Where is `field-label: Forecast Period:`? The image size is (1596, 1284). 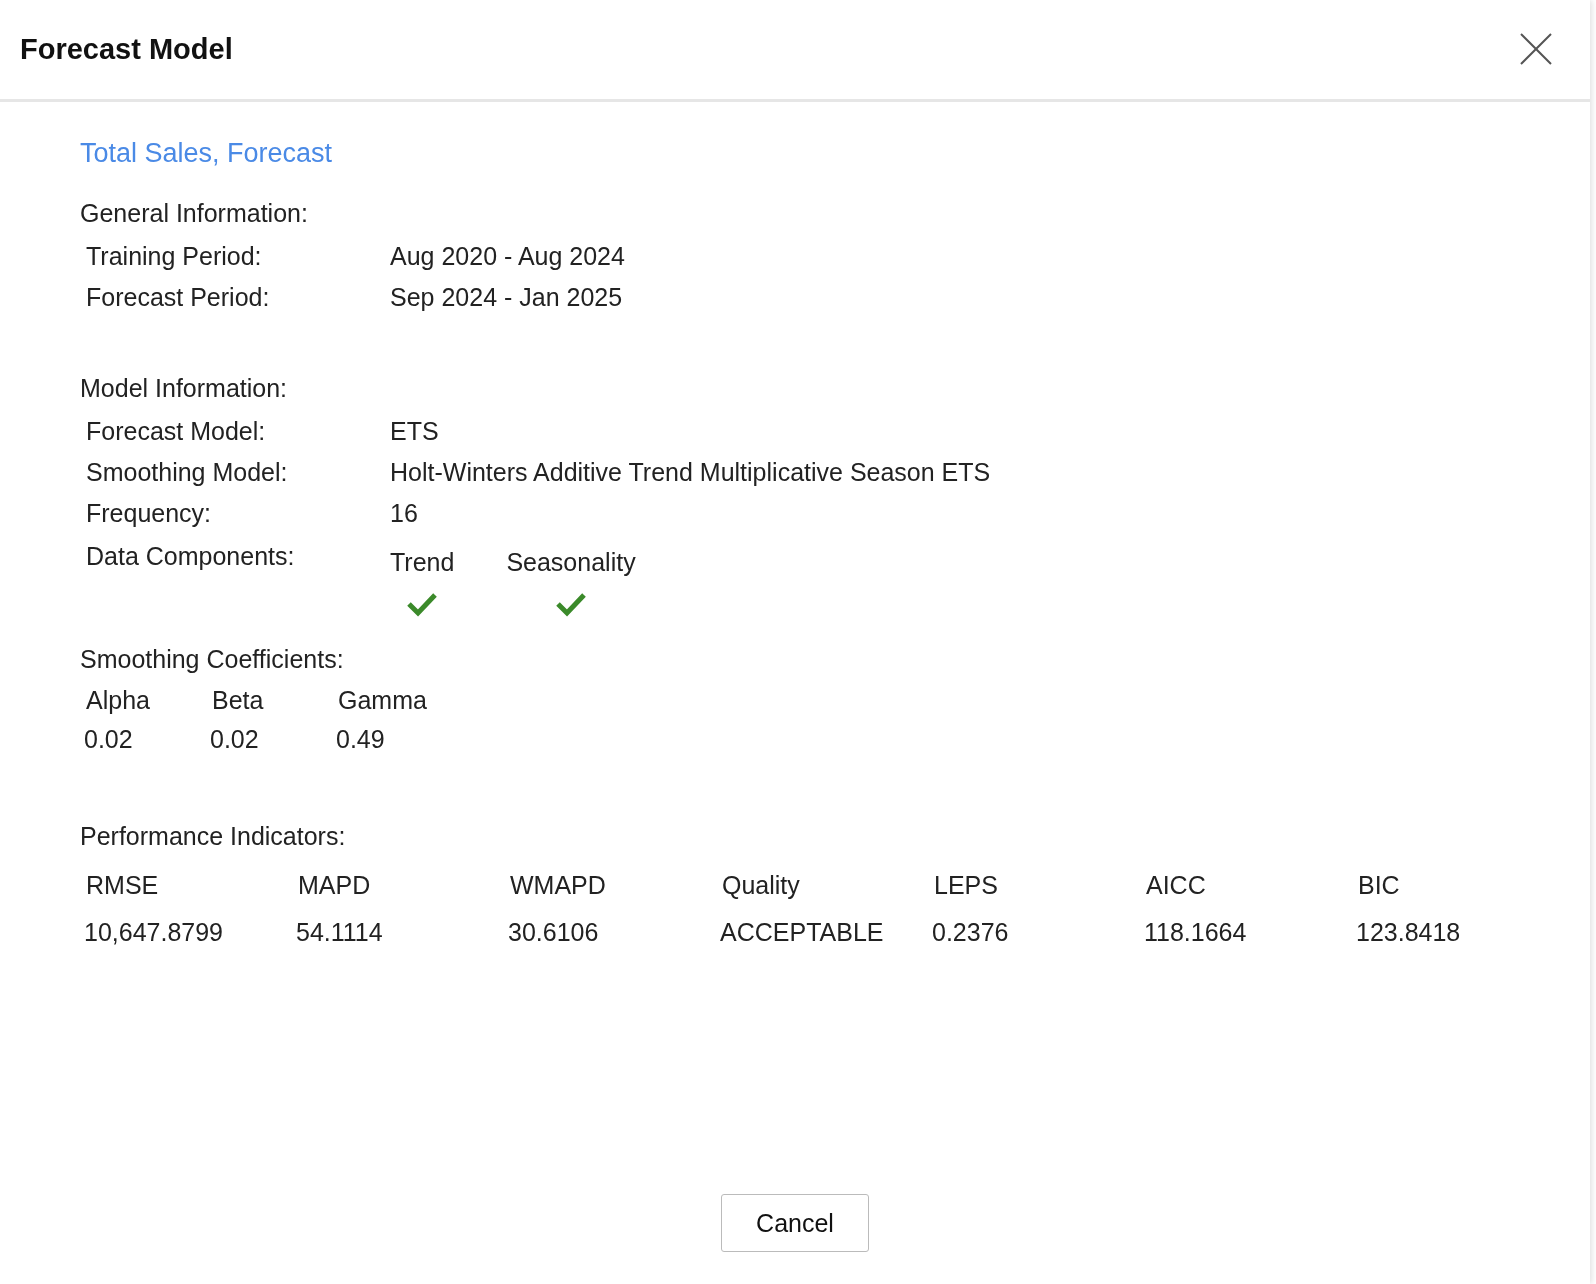
field-label: Forecast Period: is located at coordinates (178, 297).